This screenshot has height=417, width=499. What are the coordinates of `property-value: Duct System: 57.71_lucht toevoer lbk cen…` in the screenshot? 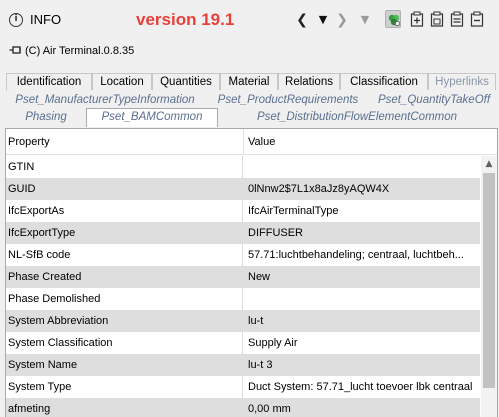 It's located at (361, 387).